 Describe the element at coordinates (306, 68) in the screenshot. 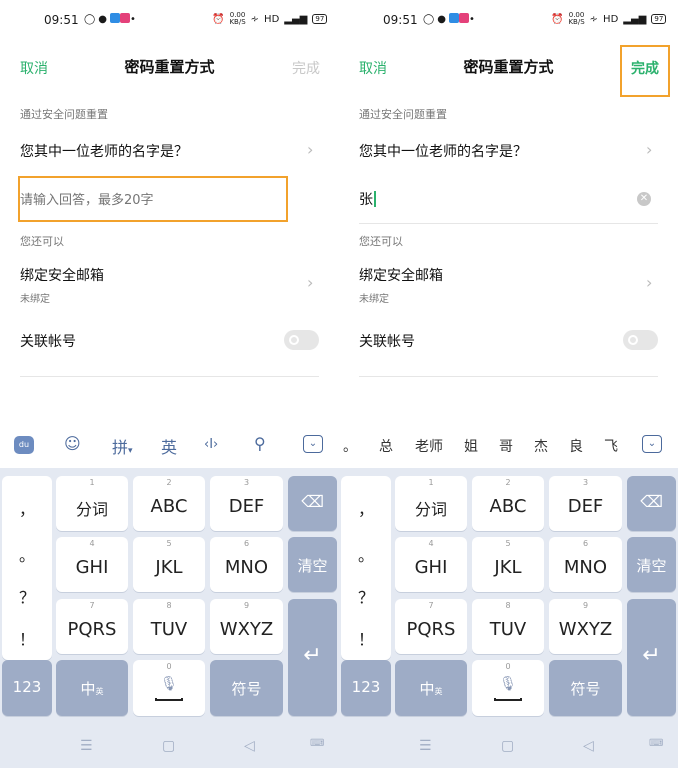

I see `done-button-disabled: 完成` at that location.